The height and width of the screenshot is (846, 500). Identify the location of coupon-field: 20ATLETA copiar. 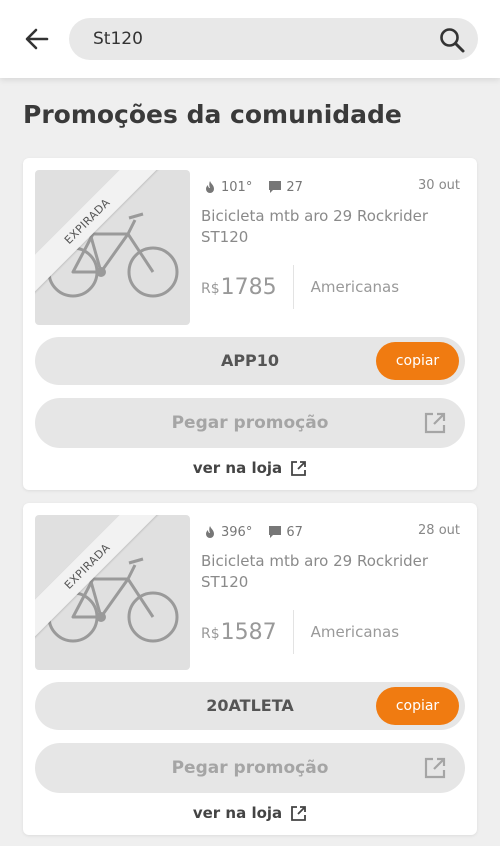
(250, 706).